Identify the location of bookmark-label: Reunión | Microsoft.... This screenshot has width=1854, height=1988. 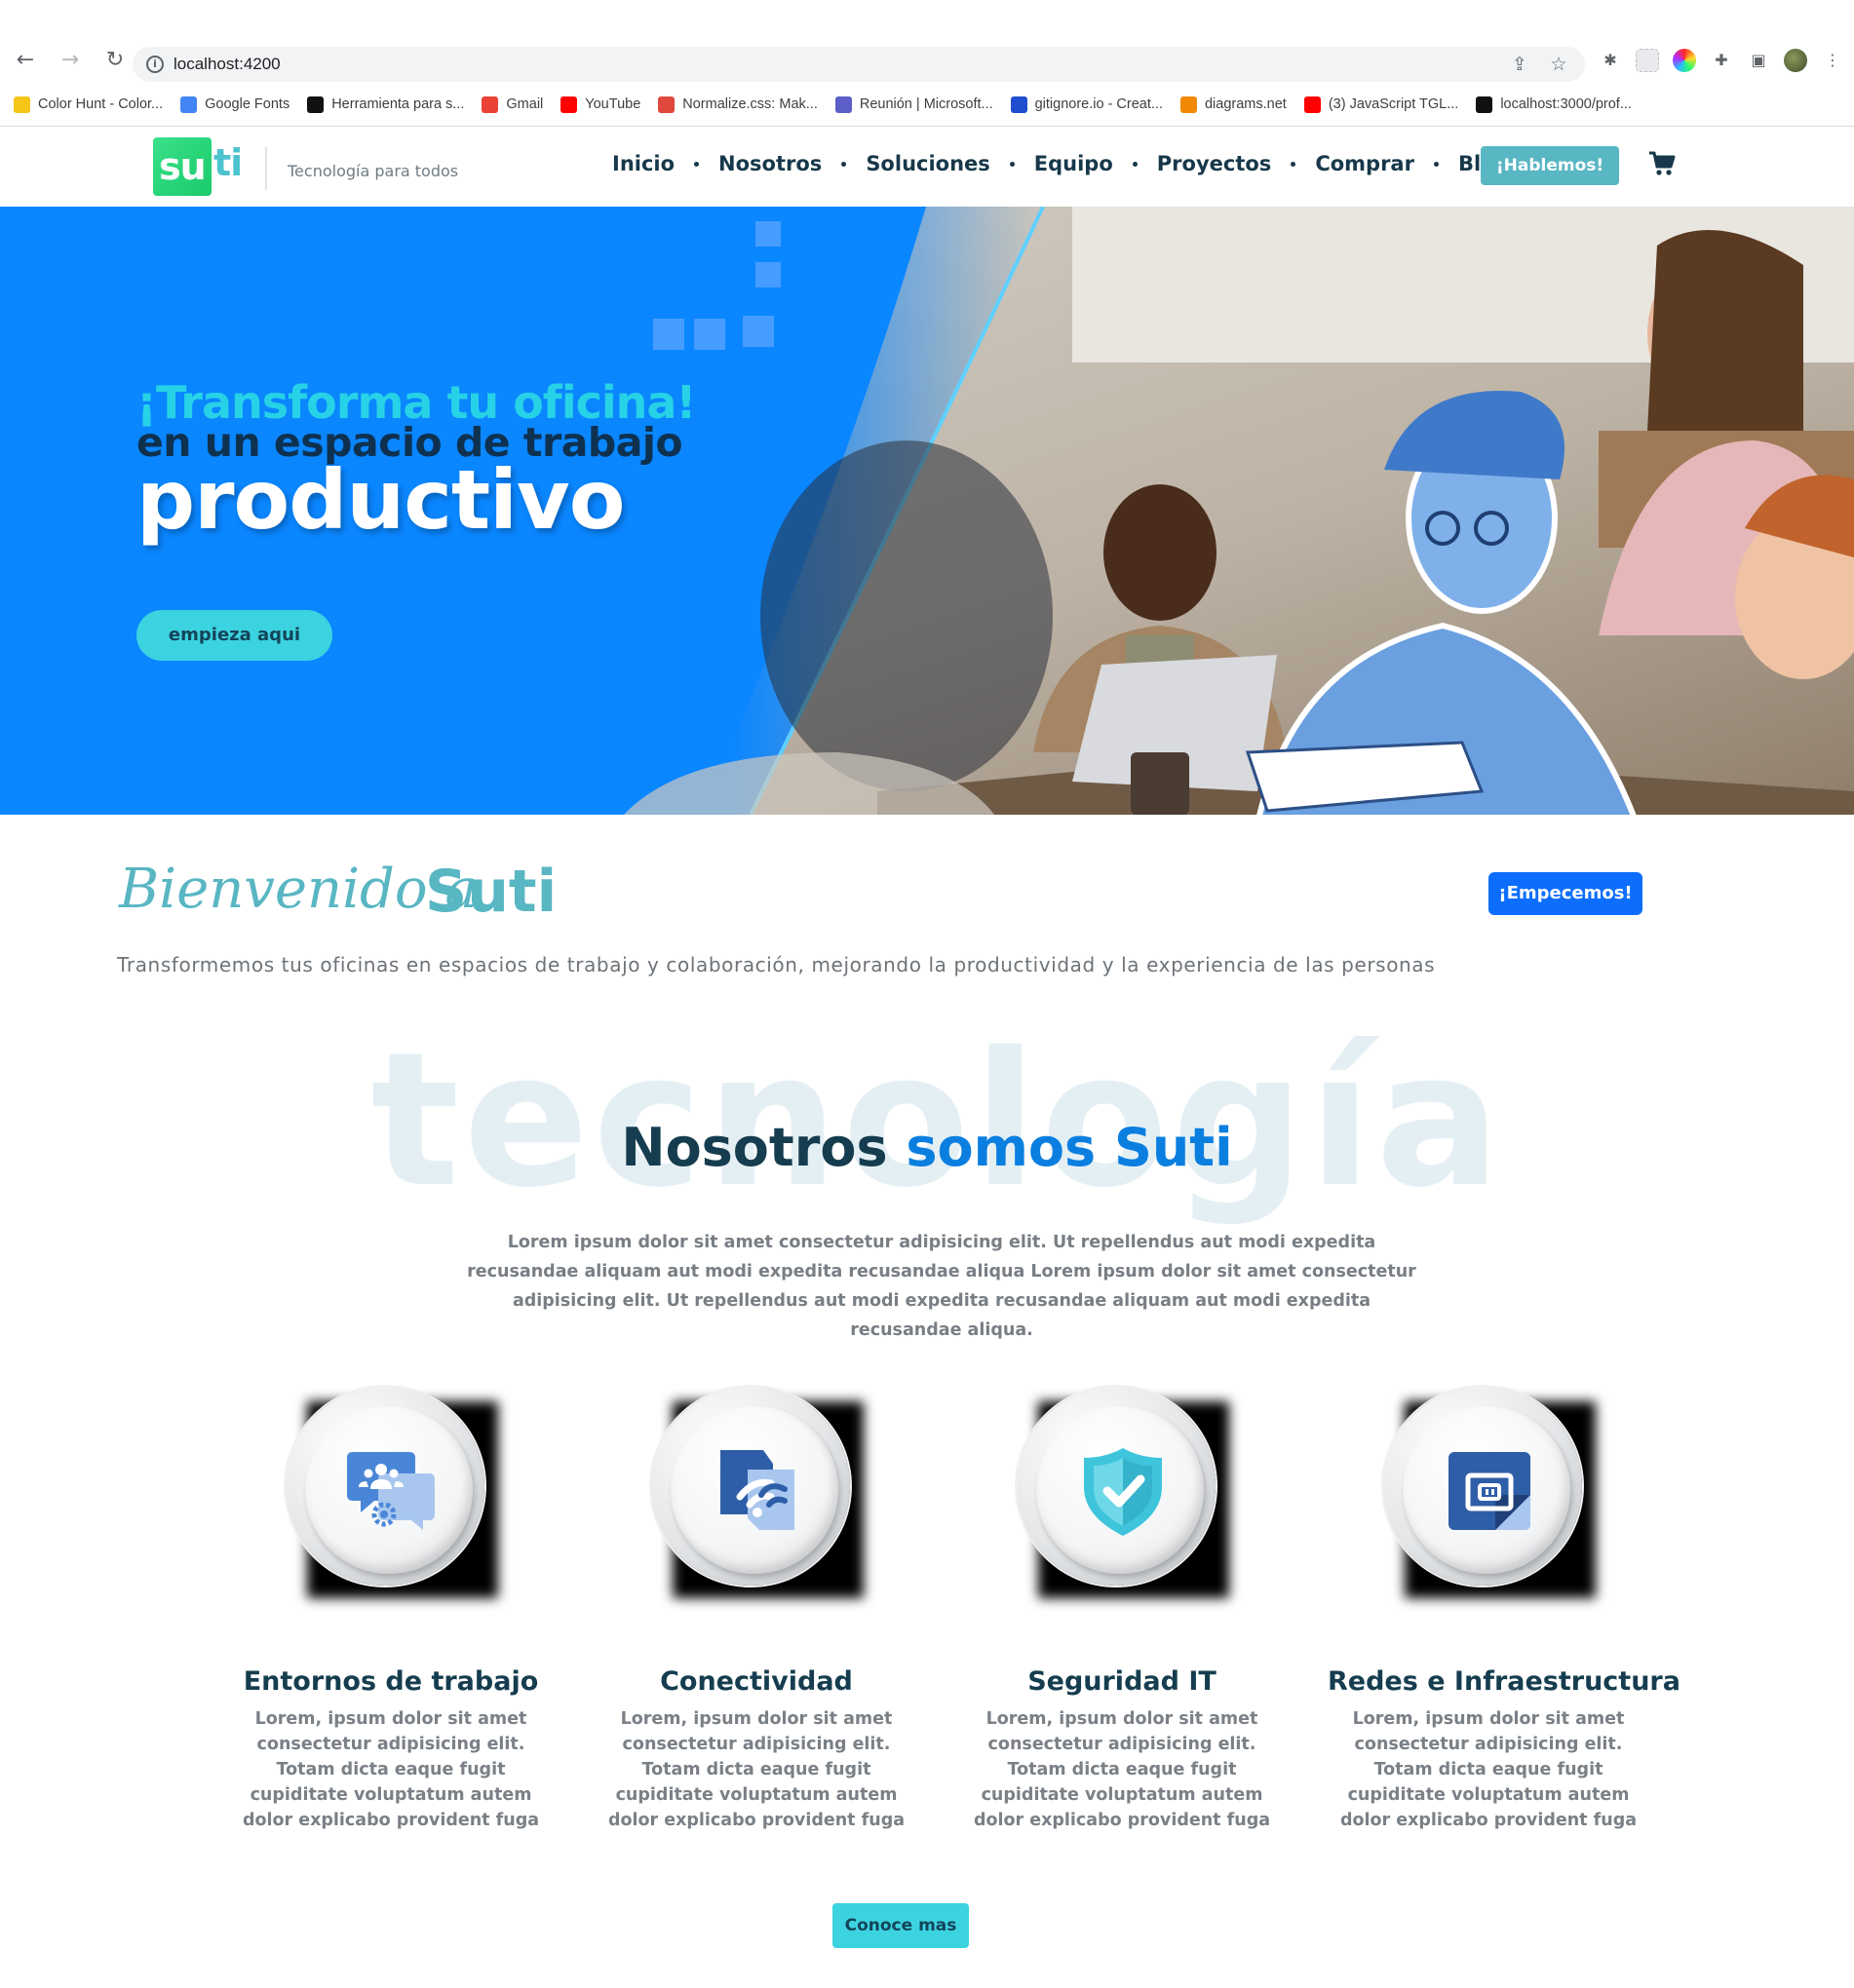
(926, 104).